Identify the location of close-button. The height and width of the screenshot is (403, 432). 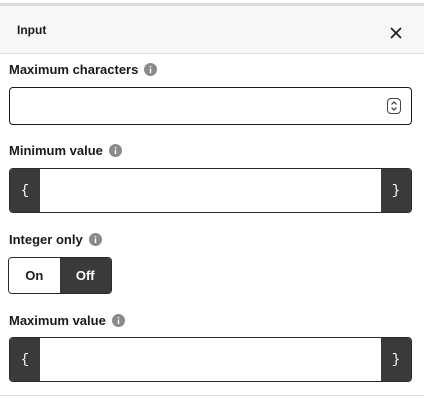
(396, 33).